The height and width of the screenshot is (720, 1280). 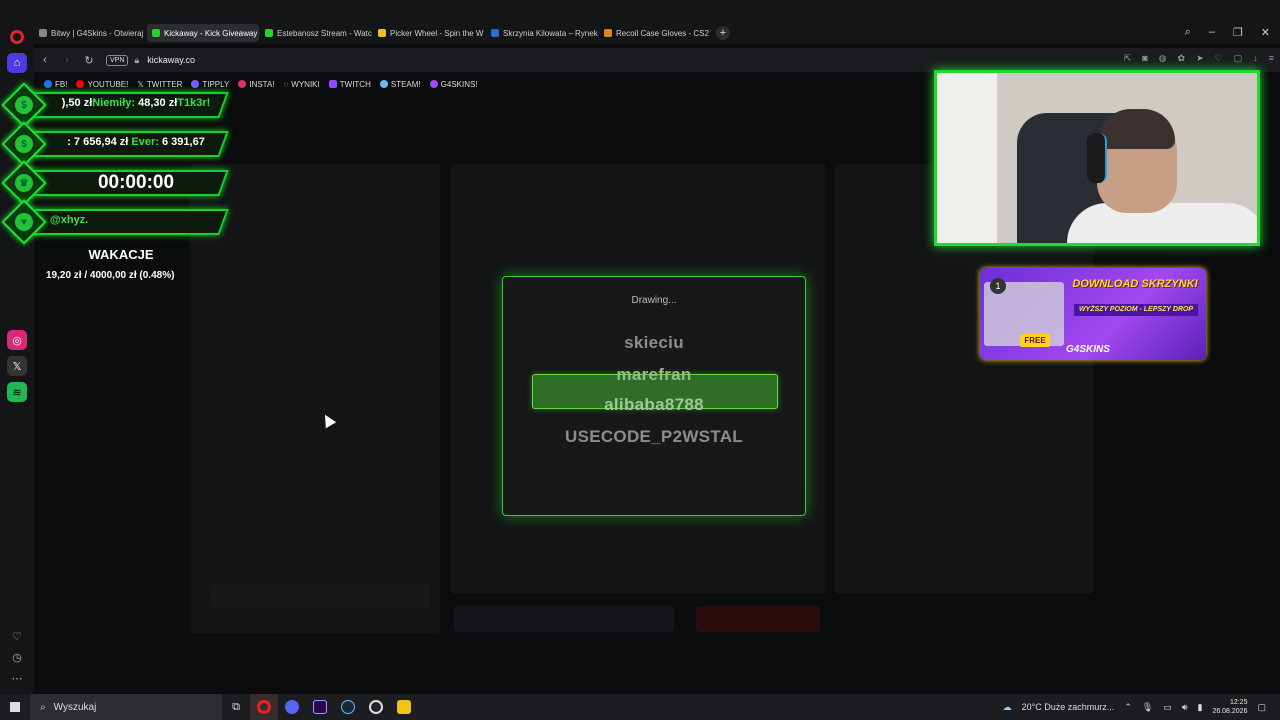 What do you see at coordinates (1188, 32) in the screenshot?
I see `search-tabs-icon: ⌕` at bounding box center [1188, 32].